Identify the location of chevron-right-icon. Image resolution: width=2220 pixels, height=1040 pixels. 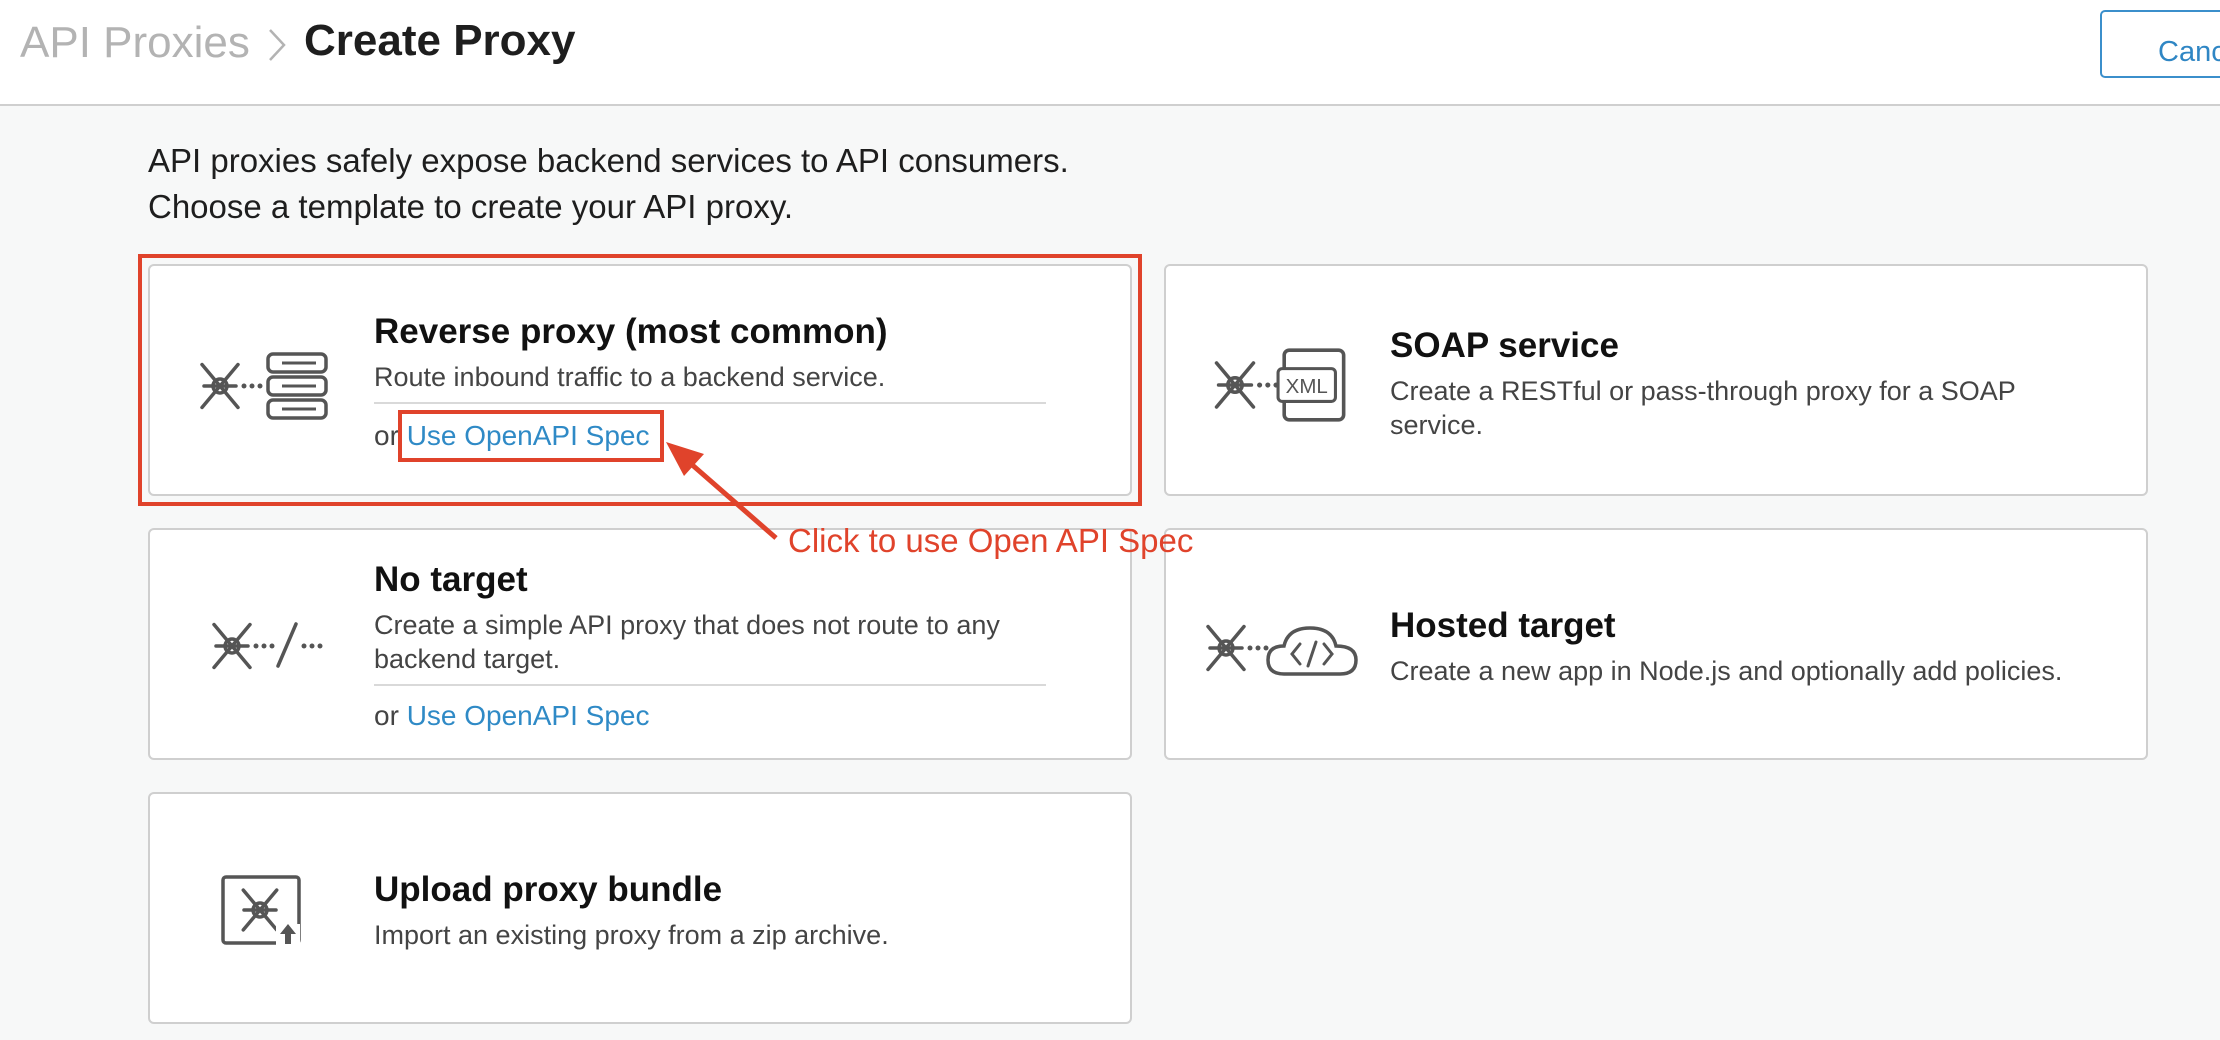
(277, 45).